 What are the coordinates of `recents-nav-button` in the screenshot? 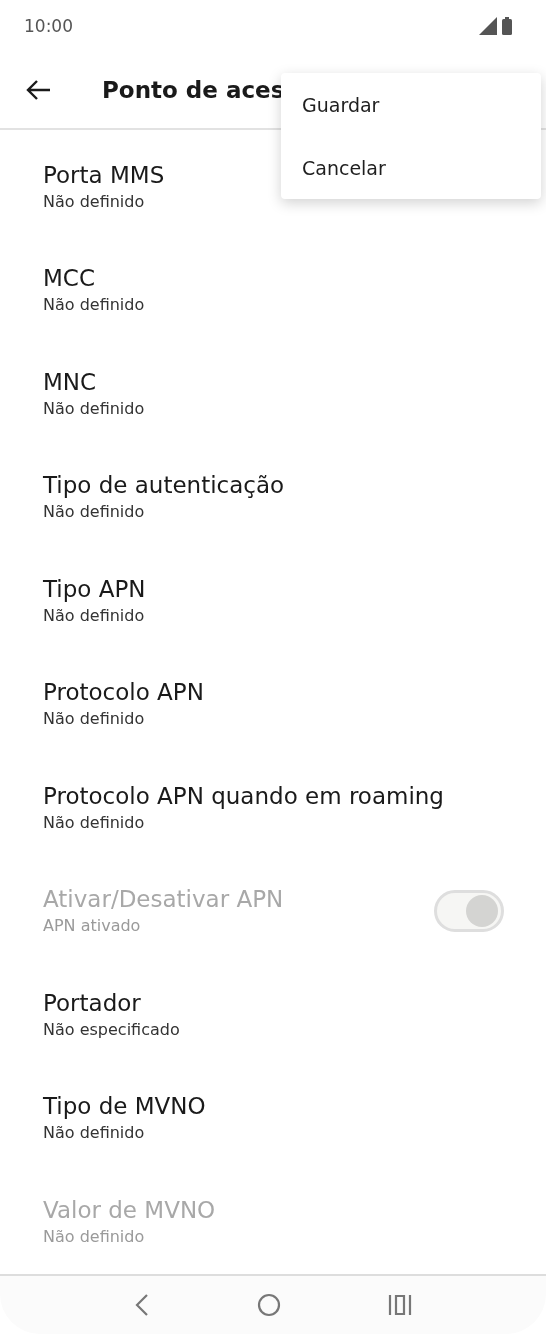 It's located at (400, 1304).